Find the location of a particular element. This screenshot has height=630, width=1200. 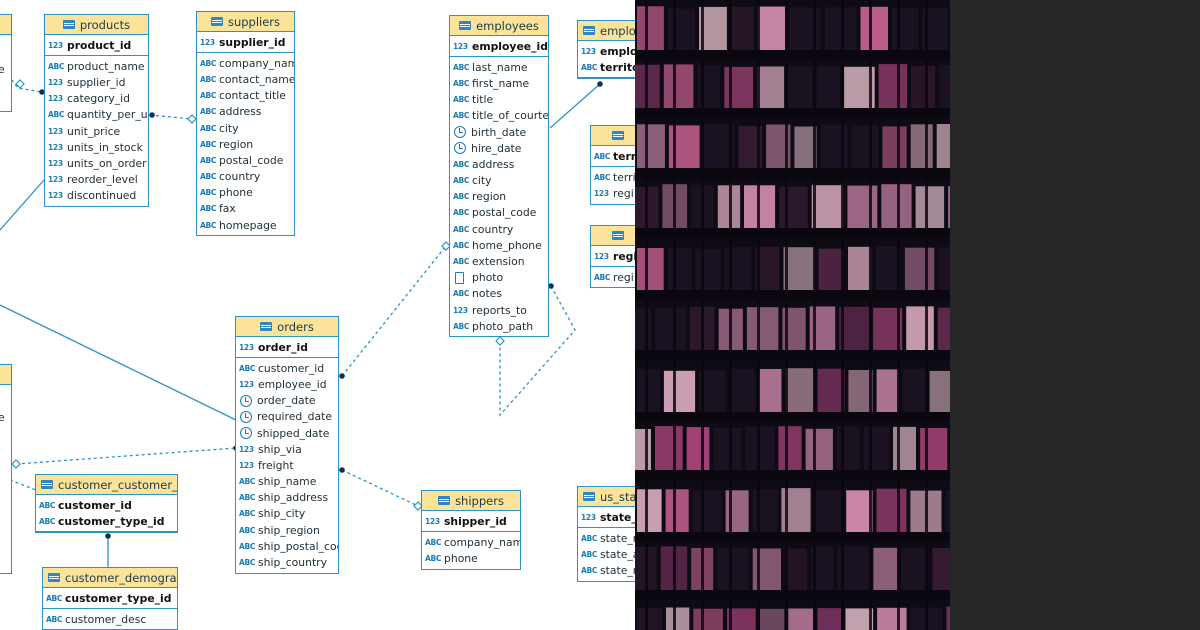

column-row: 123 supplier_id is located at coordinates (96, 82).